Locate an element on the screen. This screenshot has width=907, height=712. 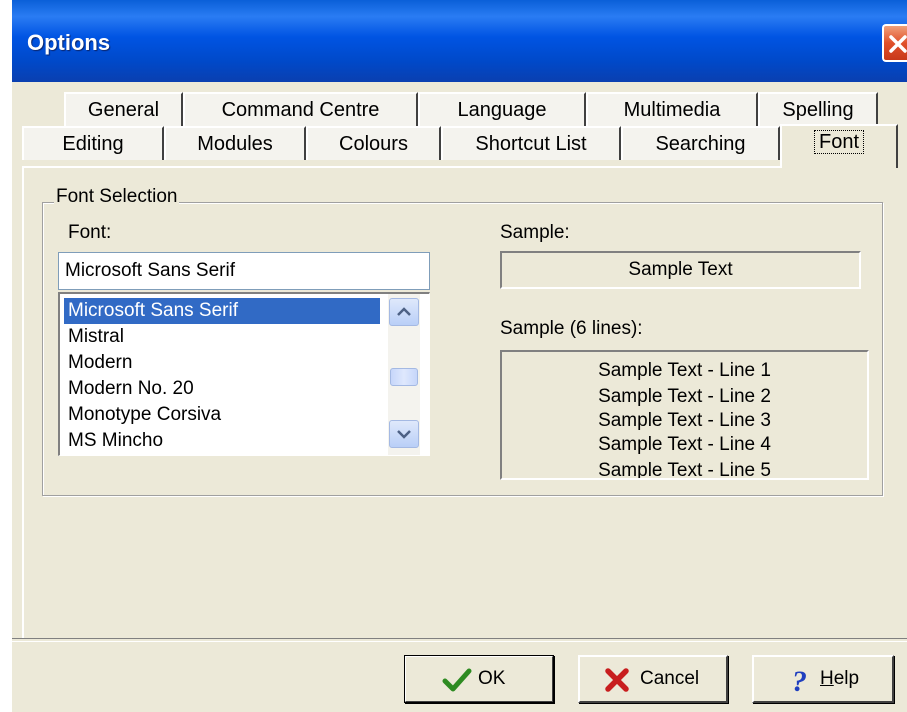
scroll-down-button is located at coordinates (404, 434).